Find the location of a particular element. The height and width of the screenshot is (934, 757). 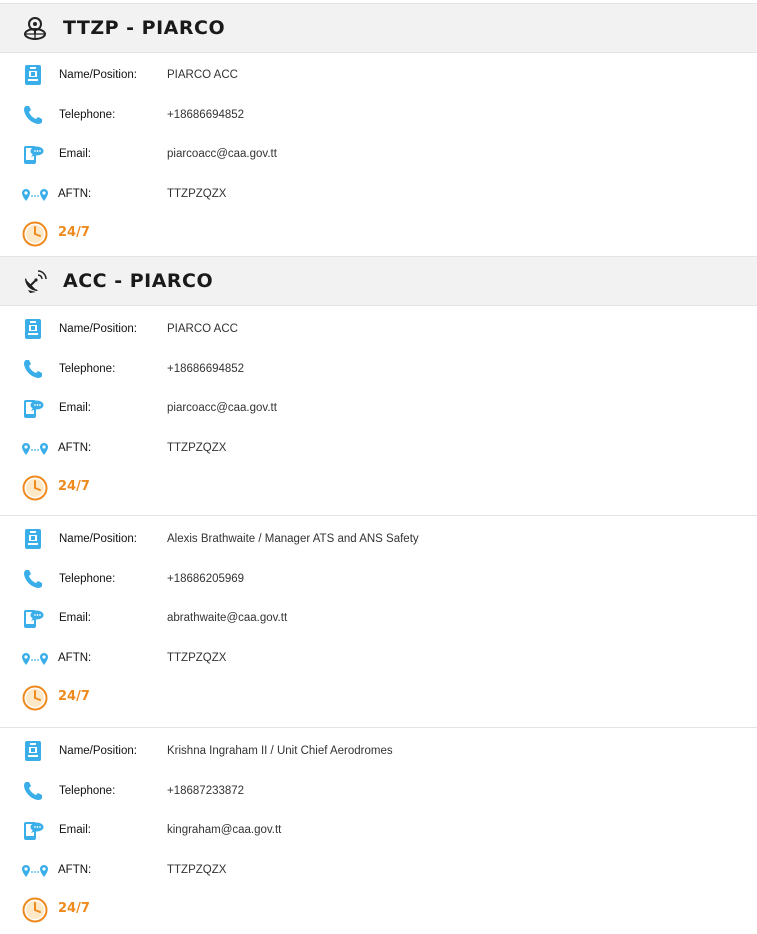

phone-row: Telephone: +18686205969 is located at coordinates (378, 582).